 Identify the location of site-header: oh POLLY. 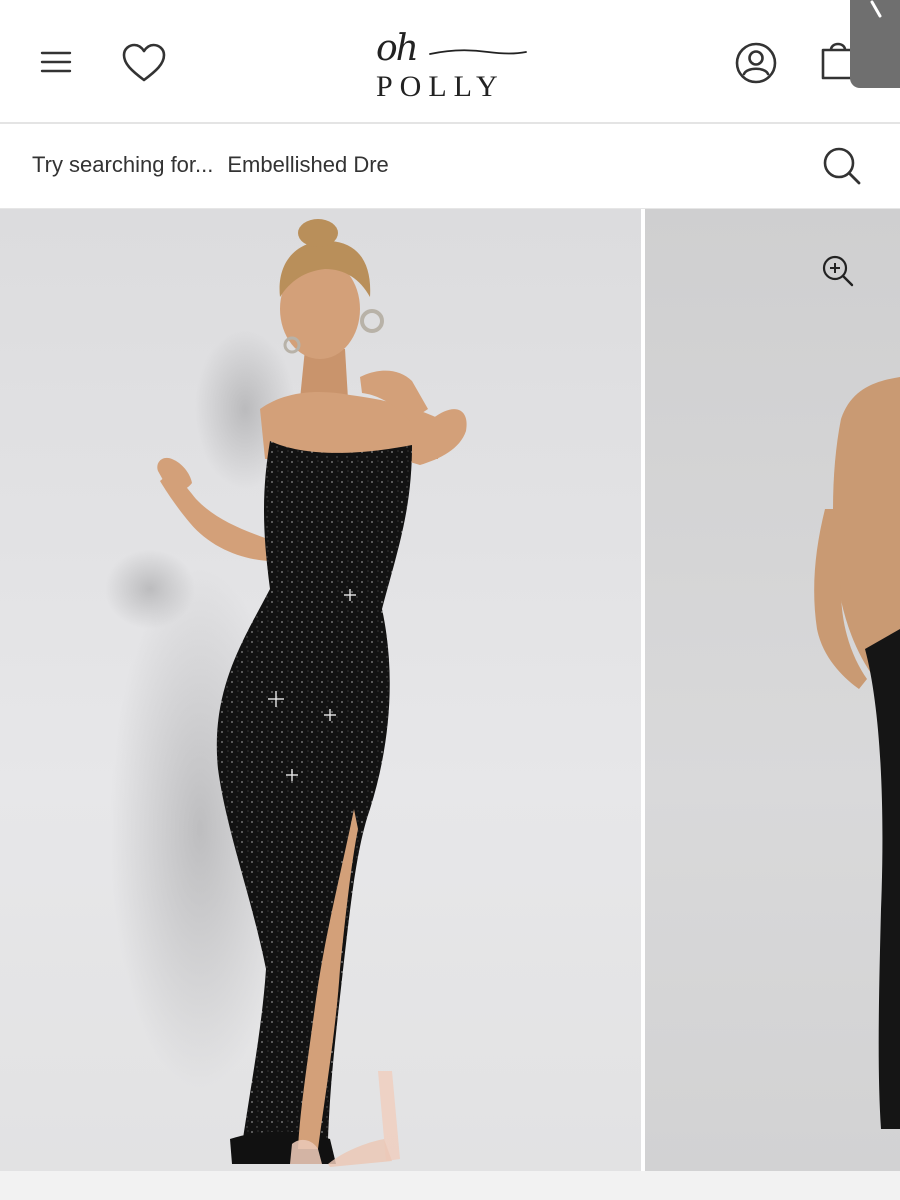
(450, 62).